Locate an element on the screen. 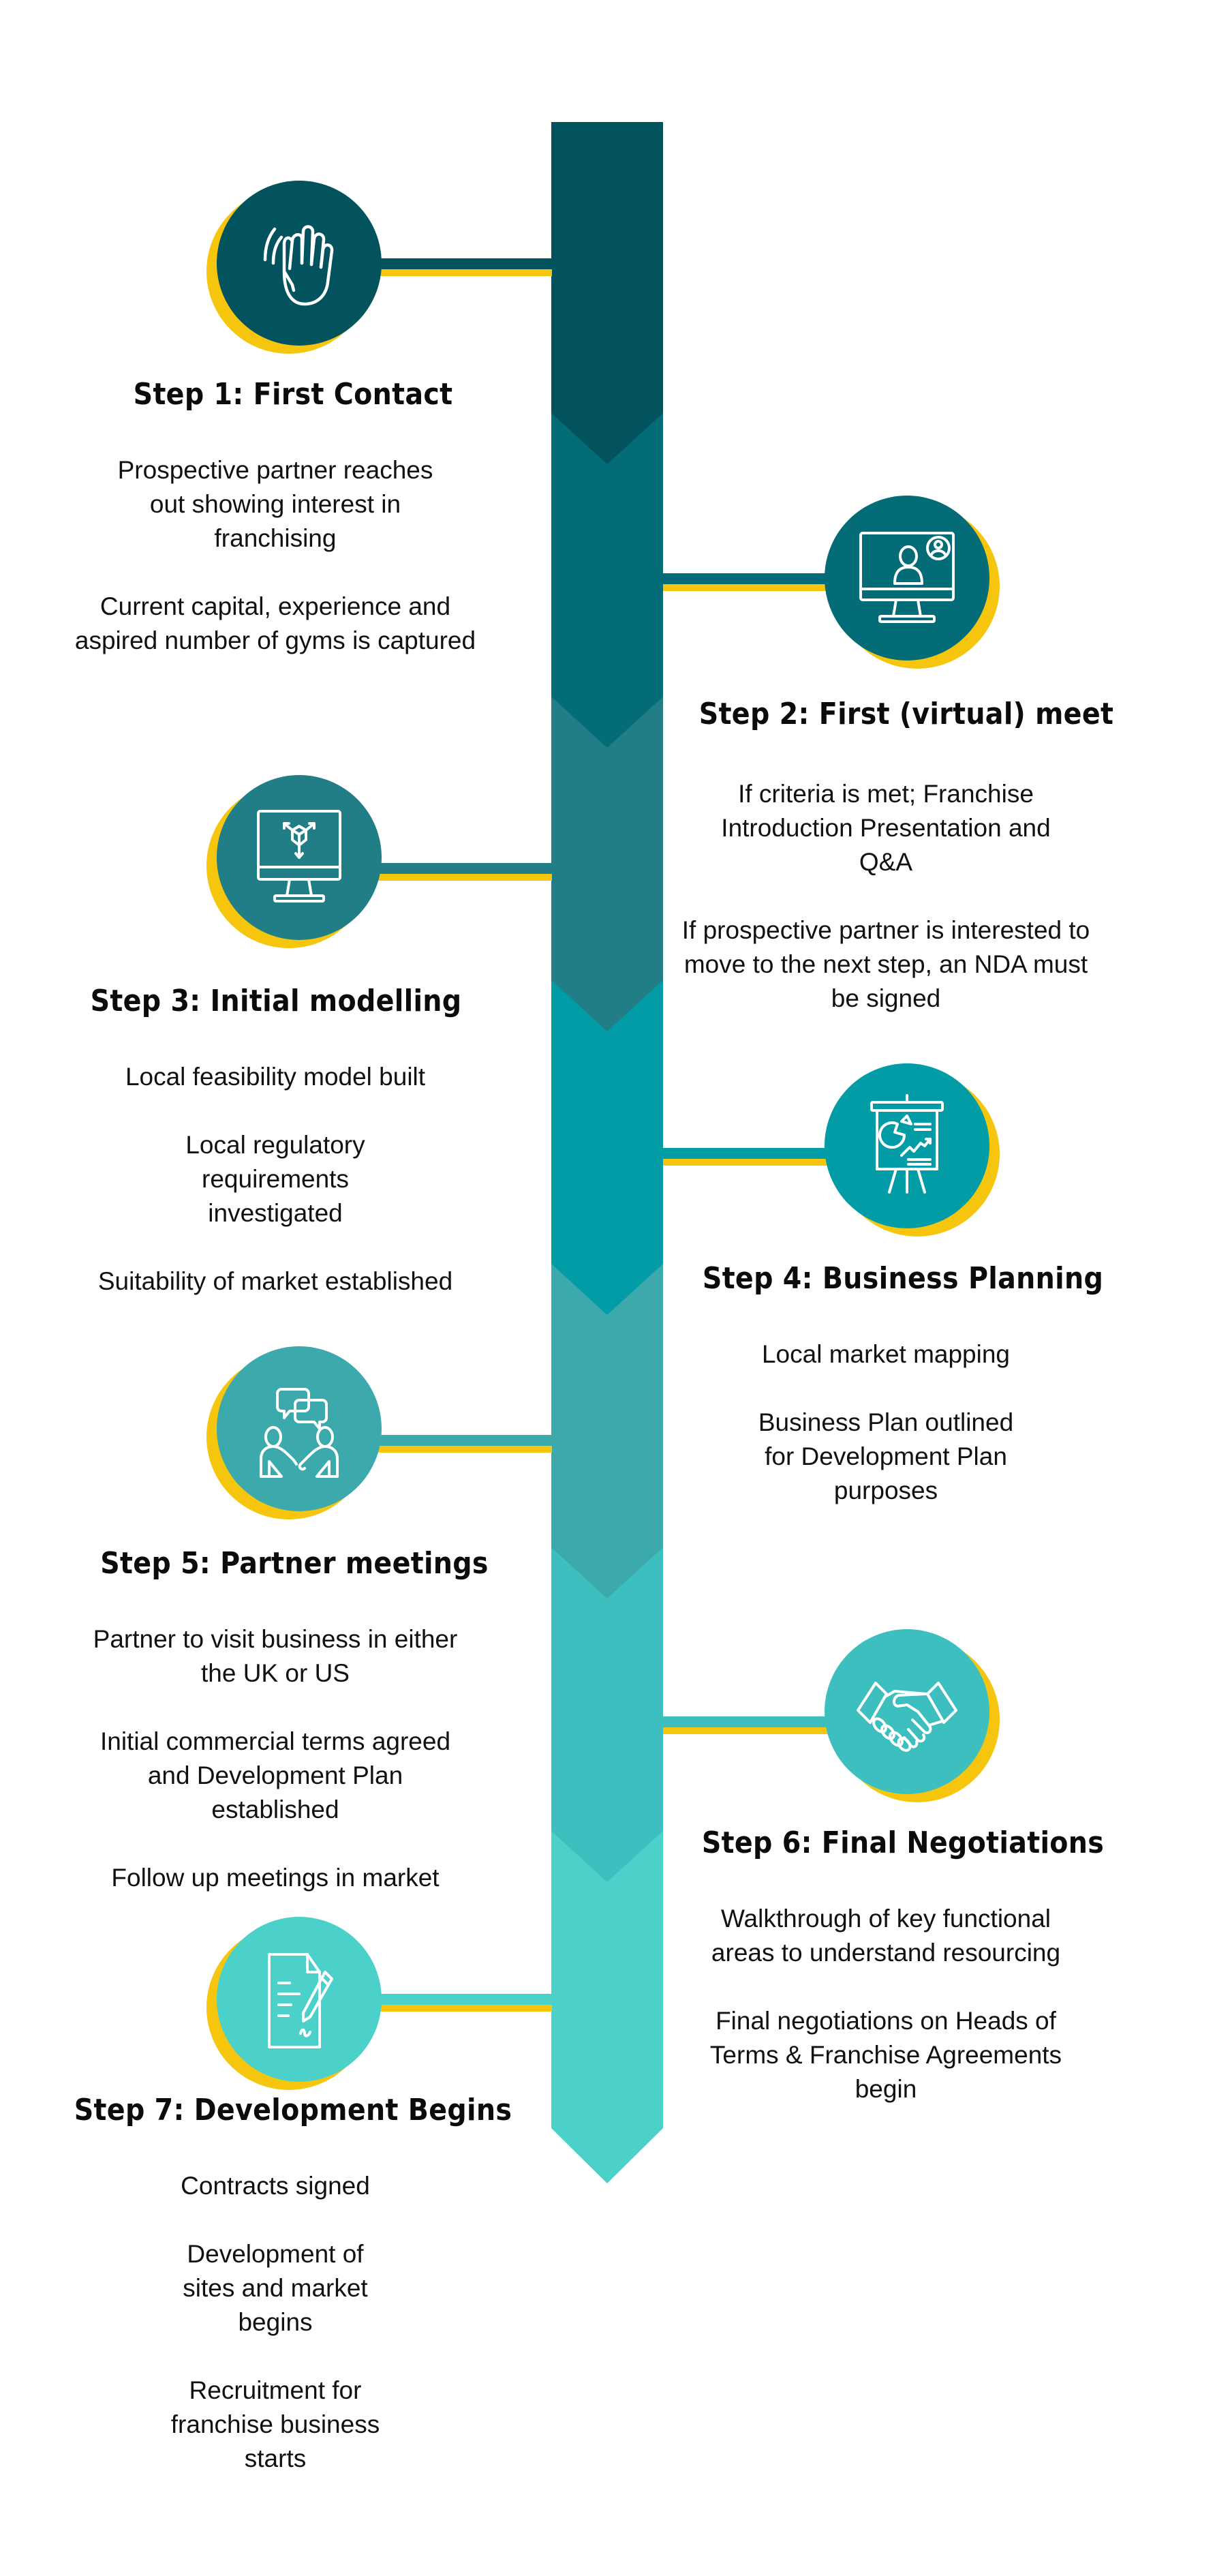  video-call-monitor-icon is located at coordinates (907, 577).